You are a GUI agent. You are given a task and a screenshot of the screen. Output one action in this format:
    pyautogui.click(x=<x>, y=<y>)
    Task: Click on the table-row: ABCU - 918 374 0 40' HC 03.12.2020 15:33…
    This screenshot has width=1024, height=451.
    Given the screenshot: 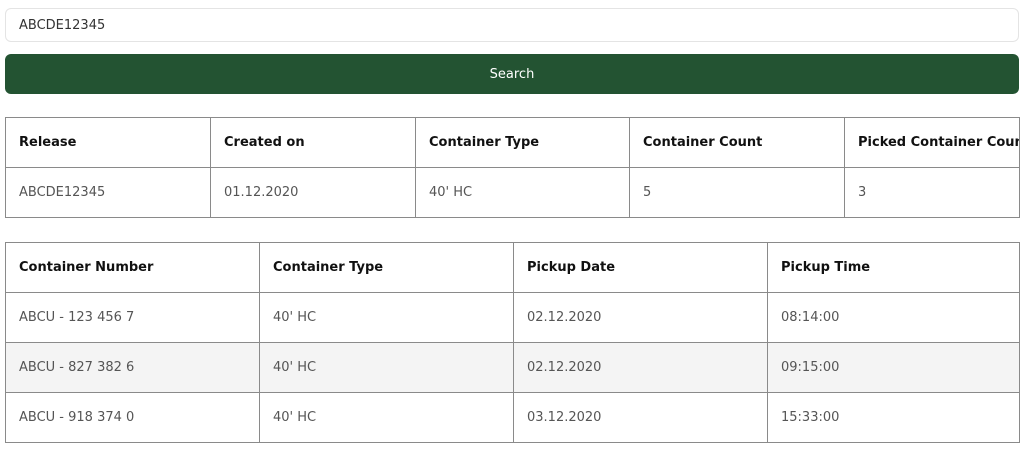 What is the action you would take?
    pyautogui.click(x=512, y=417)
    